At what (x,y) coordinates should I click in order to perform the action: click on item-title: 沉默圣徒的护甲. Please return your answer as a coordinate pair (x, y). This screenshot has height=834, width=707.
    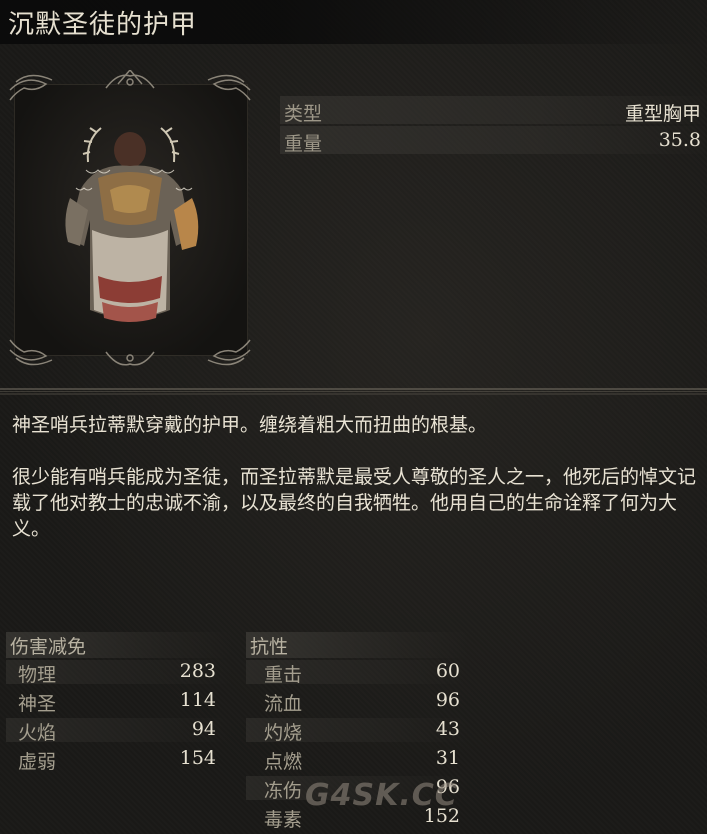
    Looking at the image, I should click on (103, 25).